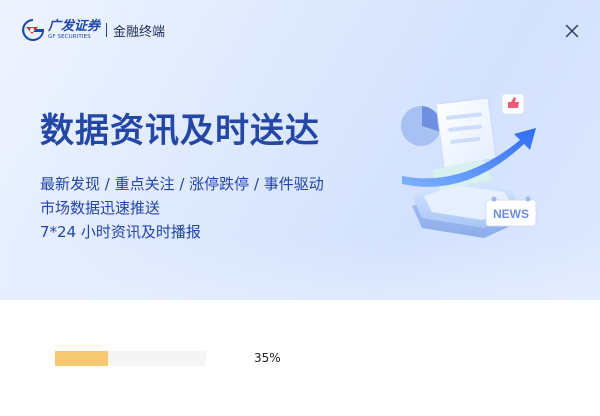  What do you see at coordinates (130, 358) in the screenshot?
I see `progress-bar` at bounding box center [130, 358].